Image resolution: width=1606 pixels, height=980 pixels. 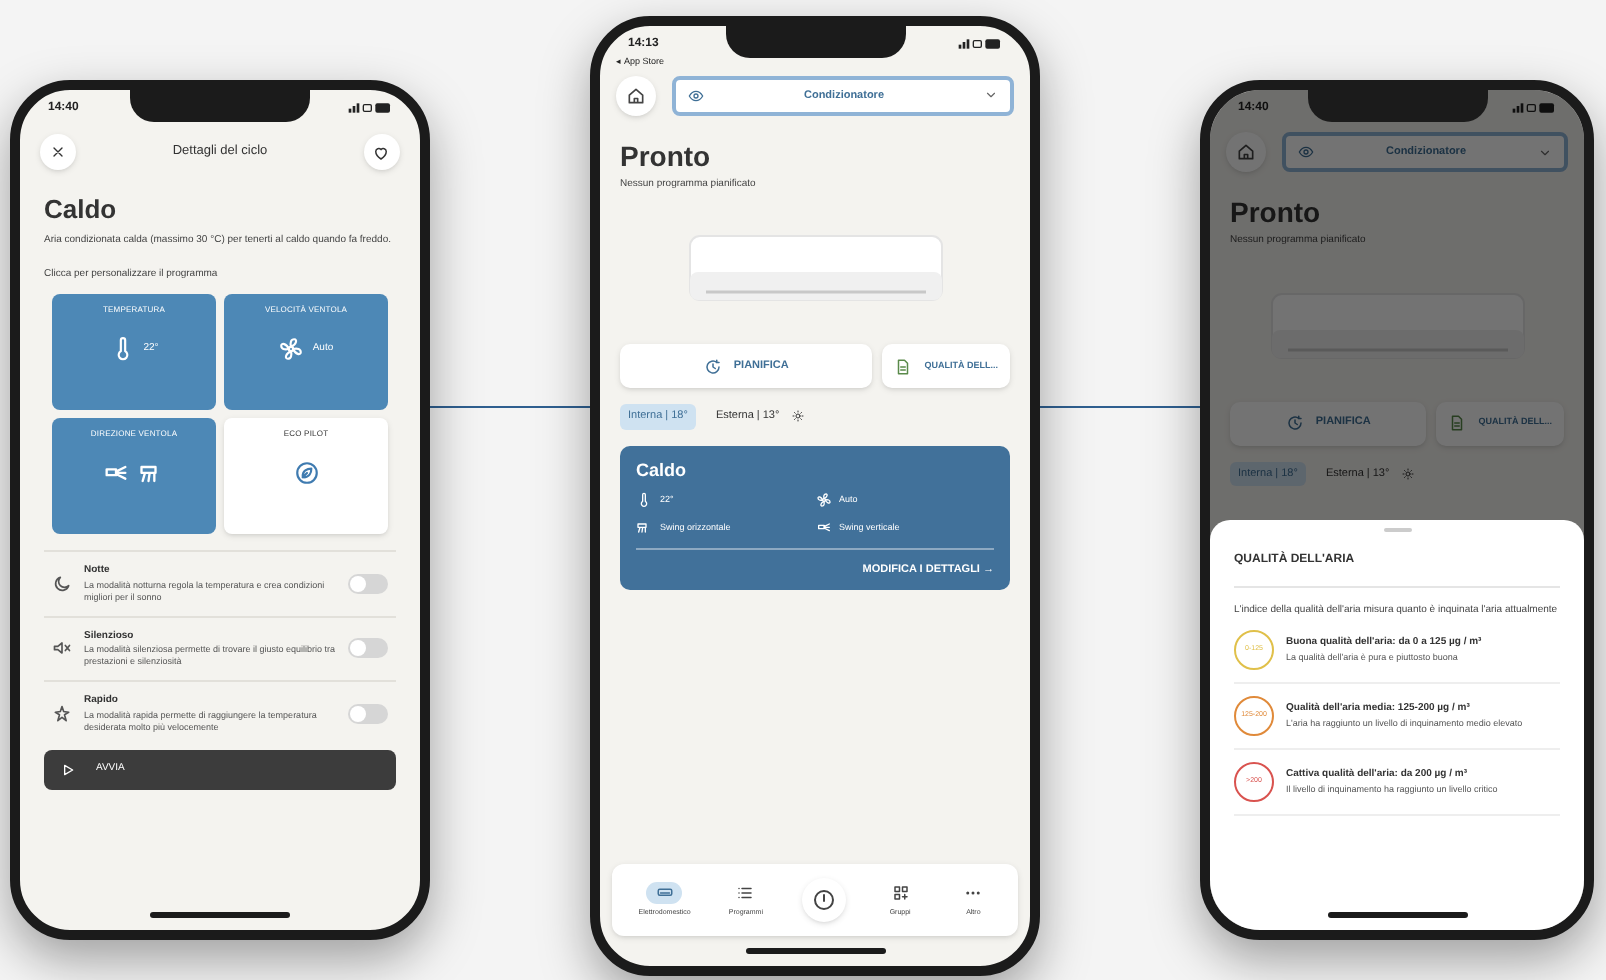 What do you see at coordinates (745, 892) in the screenshot?
I see `list-icon` at bounding box center [745, 892].